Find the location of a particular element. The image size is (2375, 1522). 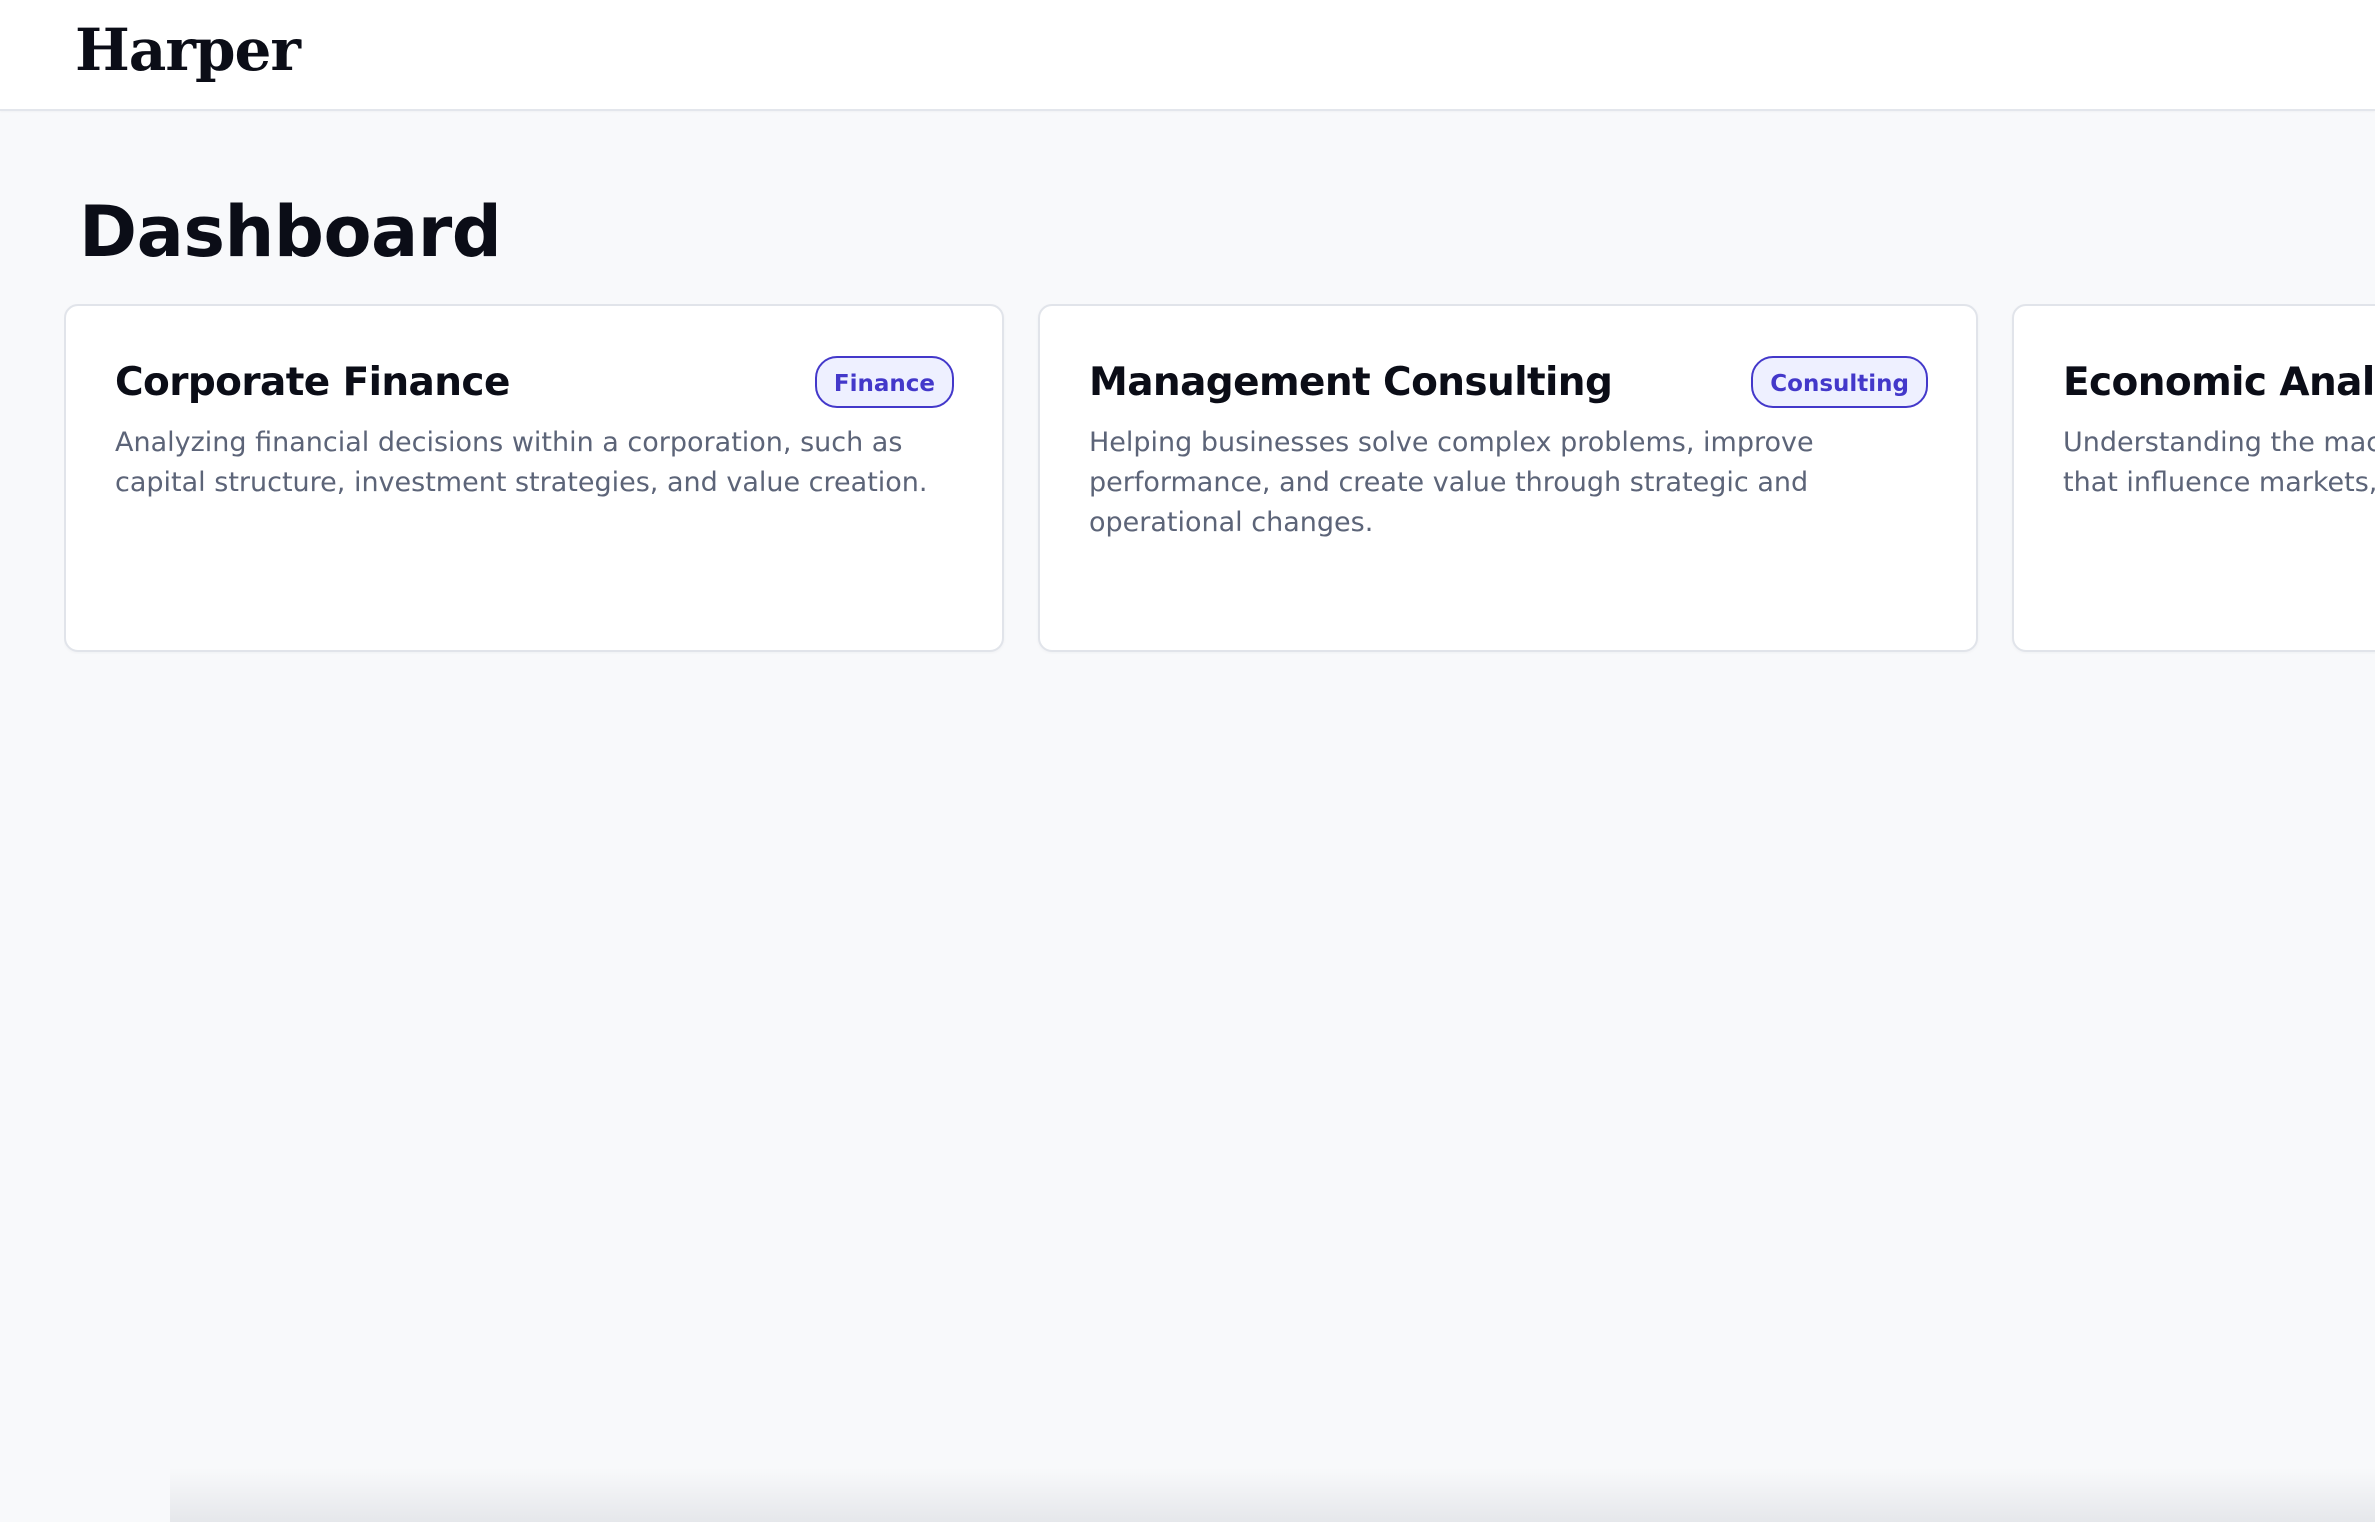

top-navigation-bar: Harper is located at coordinates (1187, 55).